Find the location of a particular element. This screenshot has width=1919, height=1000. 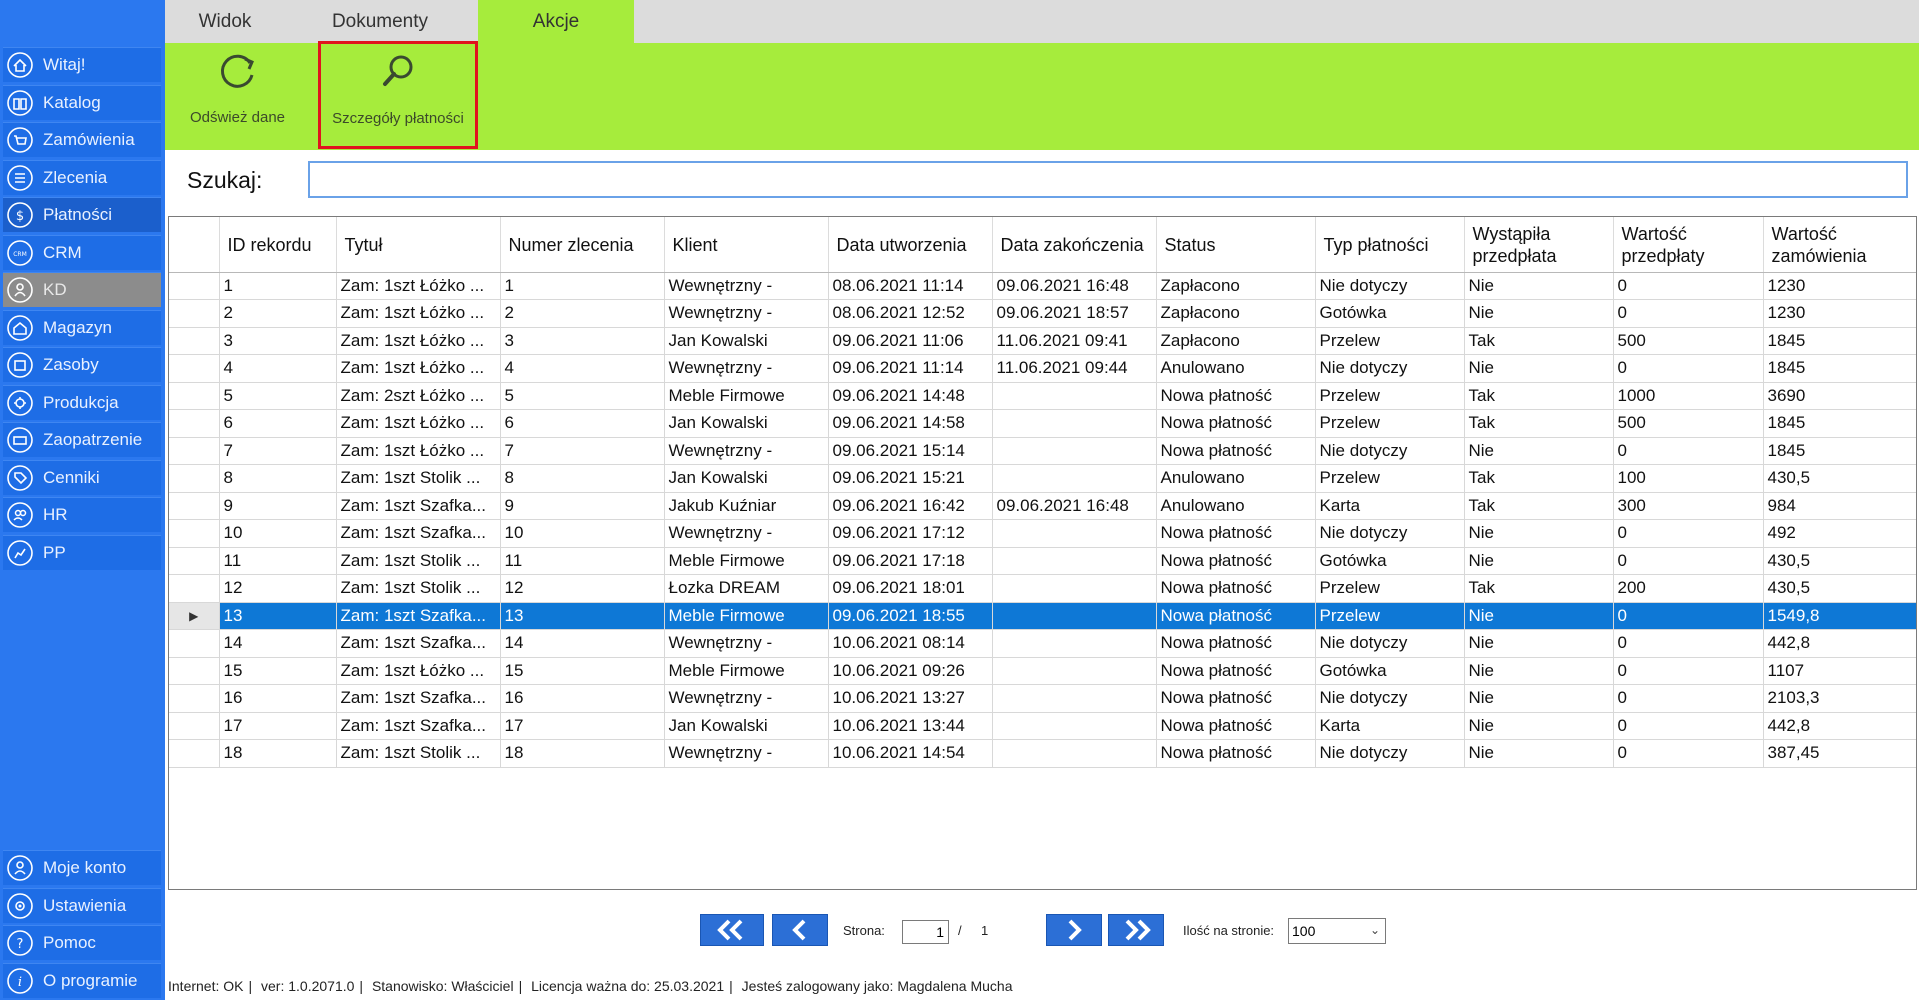

column-header: Data utworzenia is located at coordinates (910, 245).